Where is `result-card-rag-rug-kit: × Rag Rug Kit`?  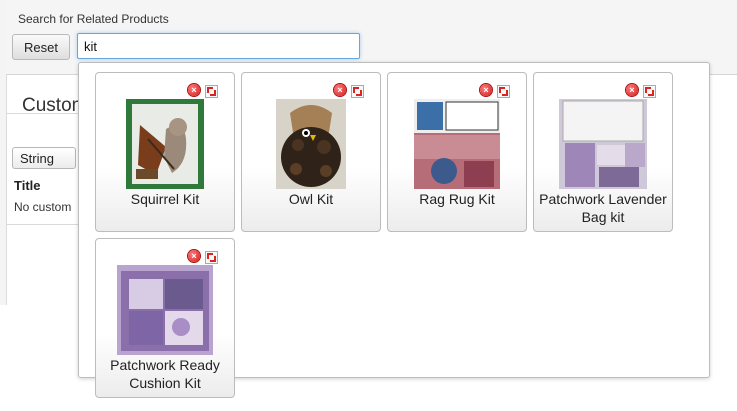 result-card-rag-rug-kit: × Rag Rug Kit is located at coordinates (457, 152).